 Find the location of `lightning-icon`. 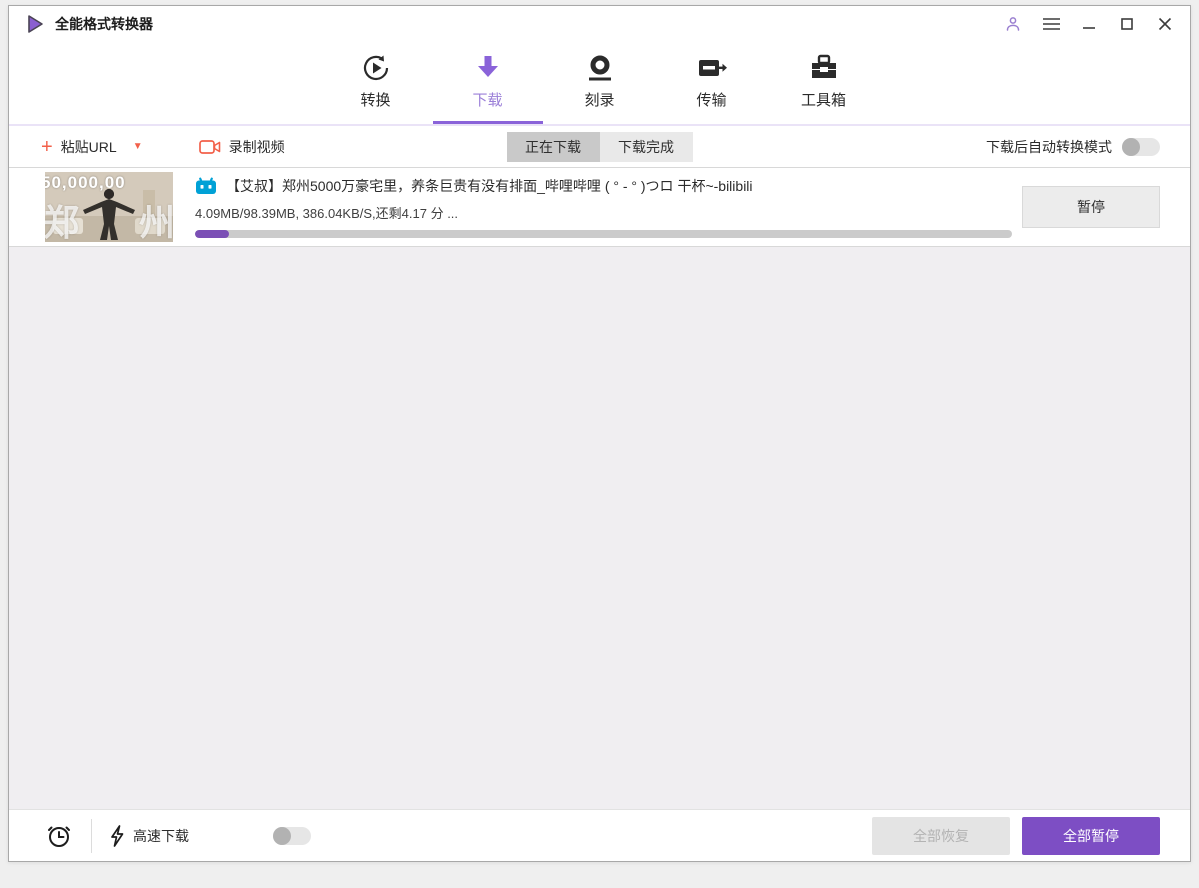

lightning-icon is located at coordinates (117, 835).